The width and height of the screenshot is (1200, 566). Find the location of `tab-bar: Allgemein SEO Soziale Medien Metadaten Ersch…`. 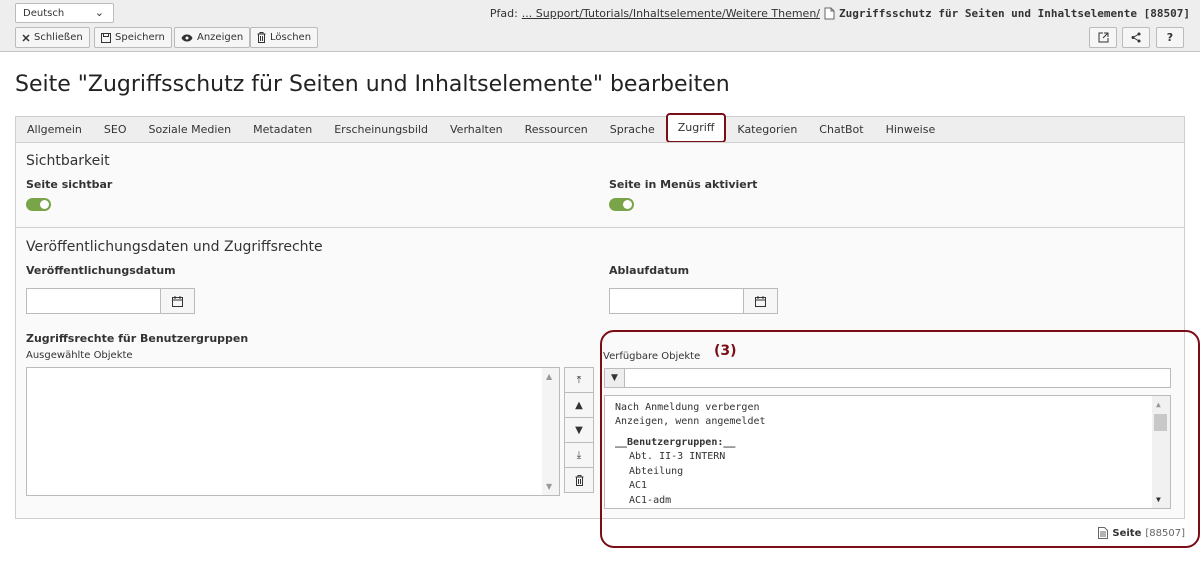

tab-bar: Allgemein SEO Soziale Medien Metadaten Ersch… is located at coordinates (600, 128).